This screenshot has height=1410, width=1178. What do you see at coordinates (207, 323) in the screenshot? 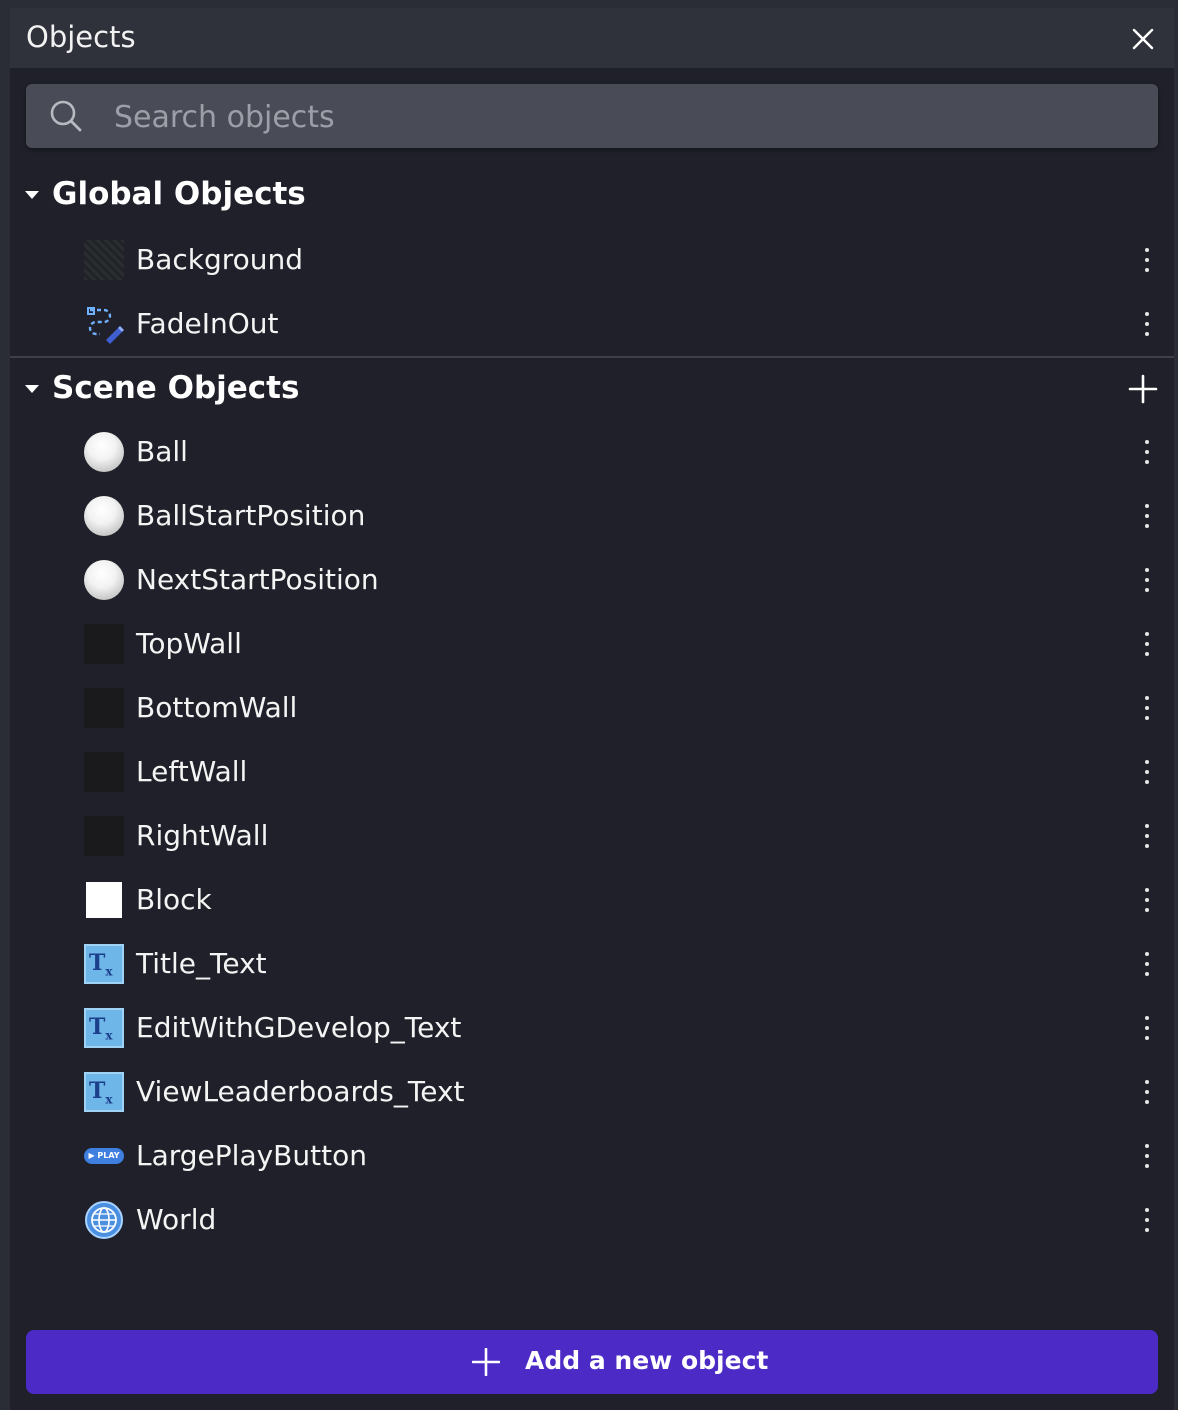
I see `object-name: FadeInOut` at bounding box center [207, 323].